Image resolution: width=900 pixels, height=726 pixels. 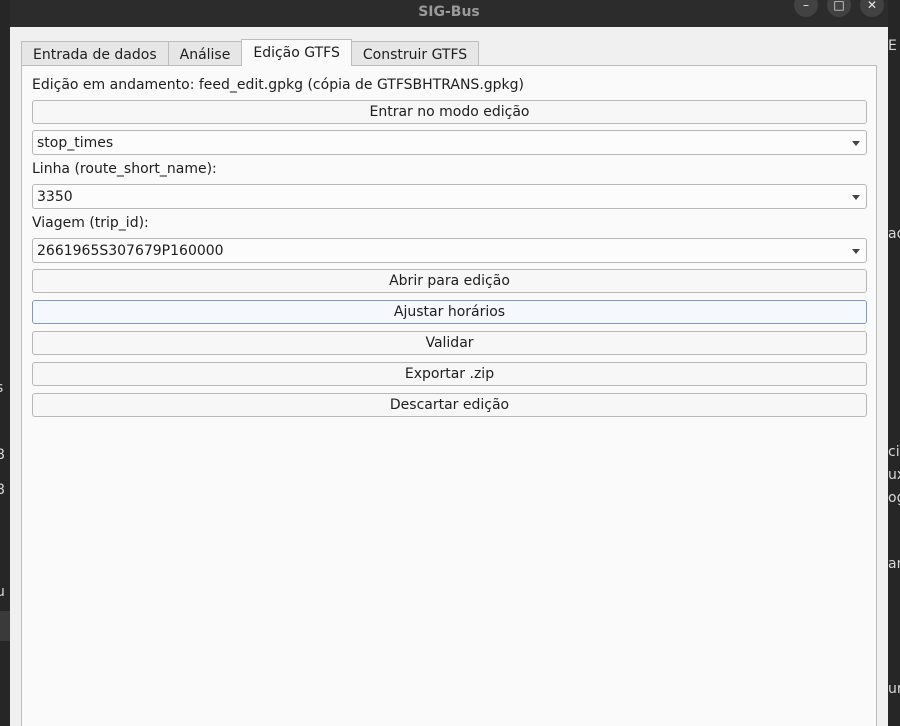 What do you see at coordinates (75, 142) in the screenshot?
I see `table-select-value: stop_times` at bounding box center [75, 142].